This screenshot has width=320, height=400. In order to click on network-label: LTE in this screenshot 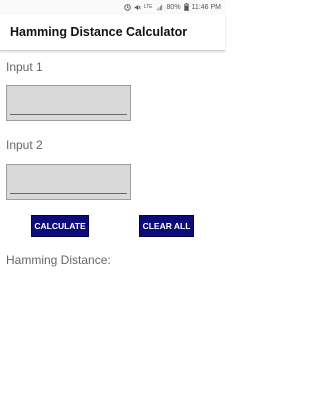, I will do `click(148, 7)`.